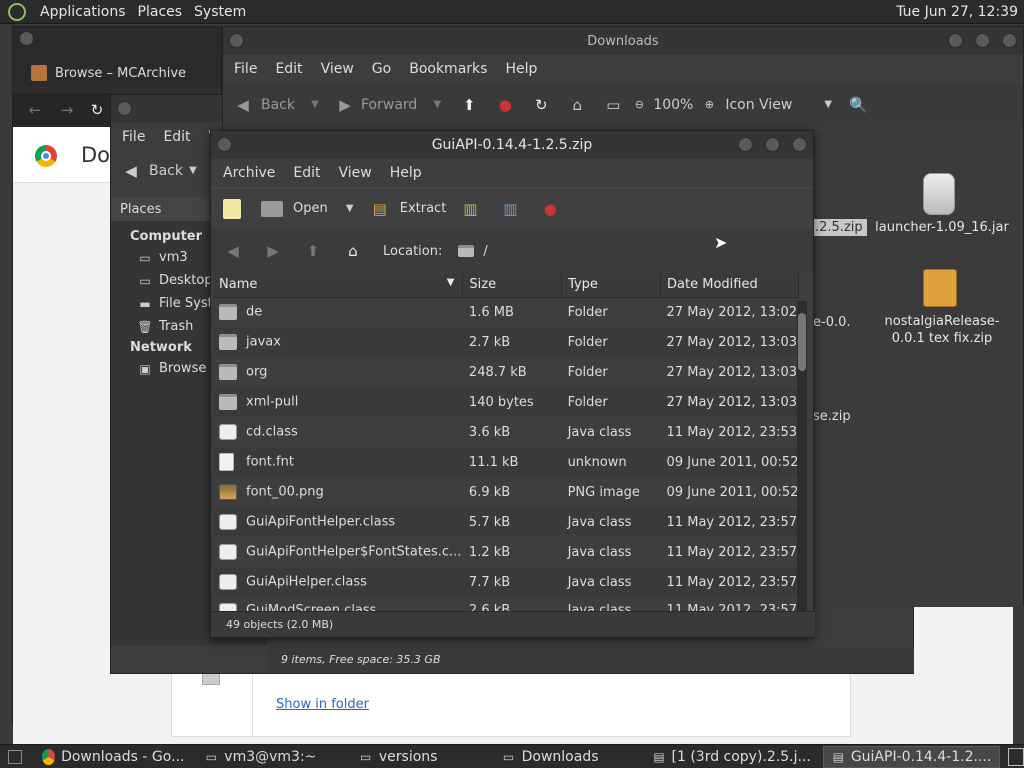 The height and width of the screenshot is (768, 1024). Describe the element at coordinates (858, 105) in the screenshot. I see `search-icon: 🔍` at that location.